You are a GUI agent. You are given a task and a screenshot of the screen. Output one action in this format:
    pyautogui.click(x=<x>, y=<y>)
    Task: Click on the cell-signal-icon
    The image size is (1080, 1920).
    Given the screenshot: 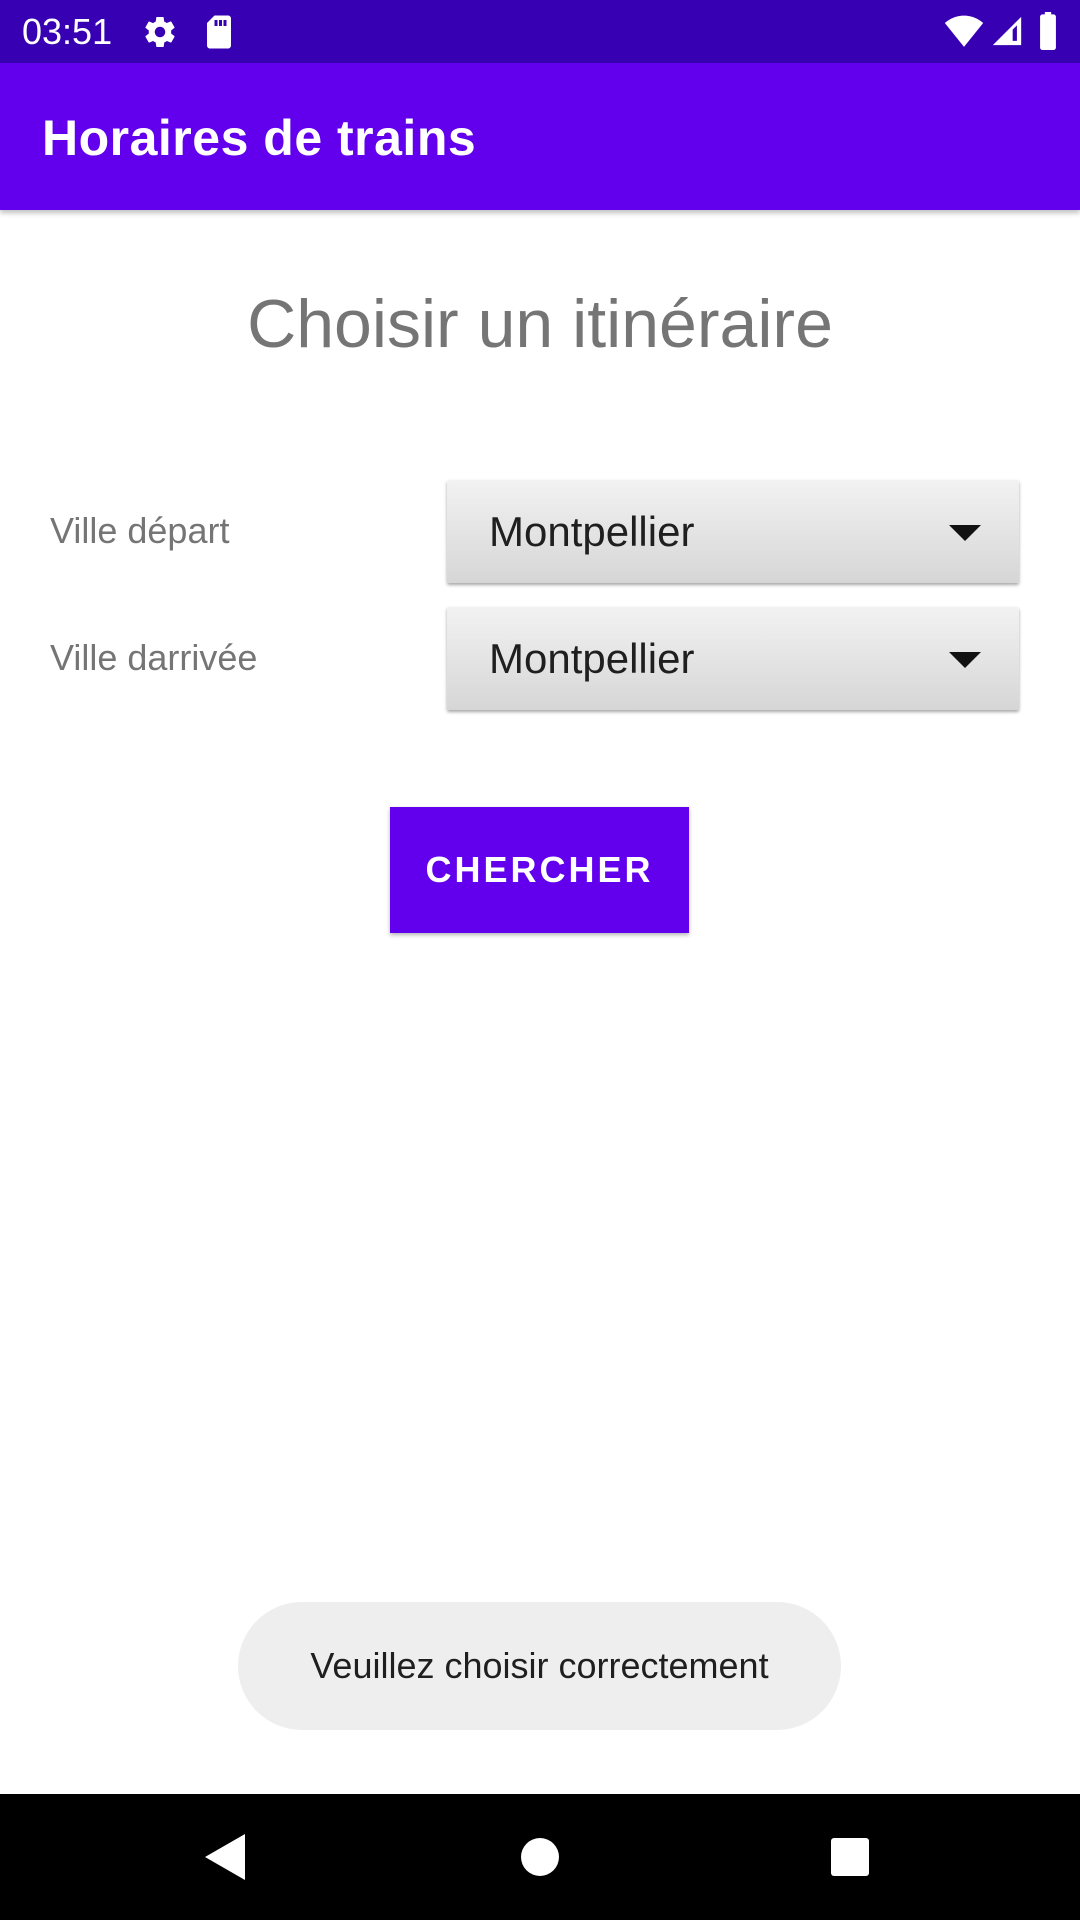 What is the action you would take?
    pyautogui.click(x=1007, y=33)
    